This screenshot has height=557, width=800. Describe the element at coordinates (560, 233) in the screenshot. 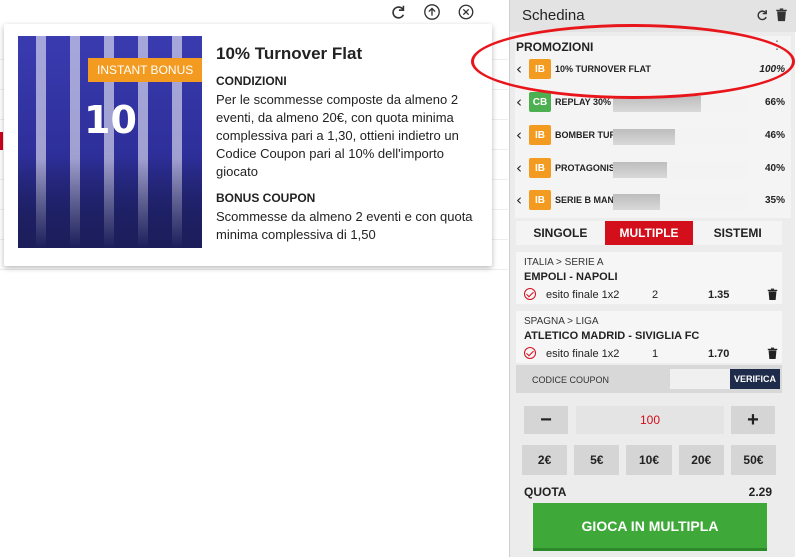

I see `tab-singole: SINGOLE` at that location.